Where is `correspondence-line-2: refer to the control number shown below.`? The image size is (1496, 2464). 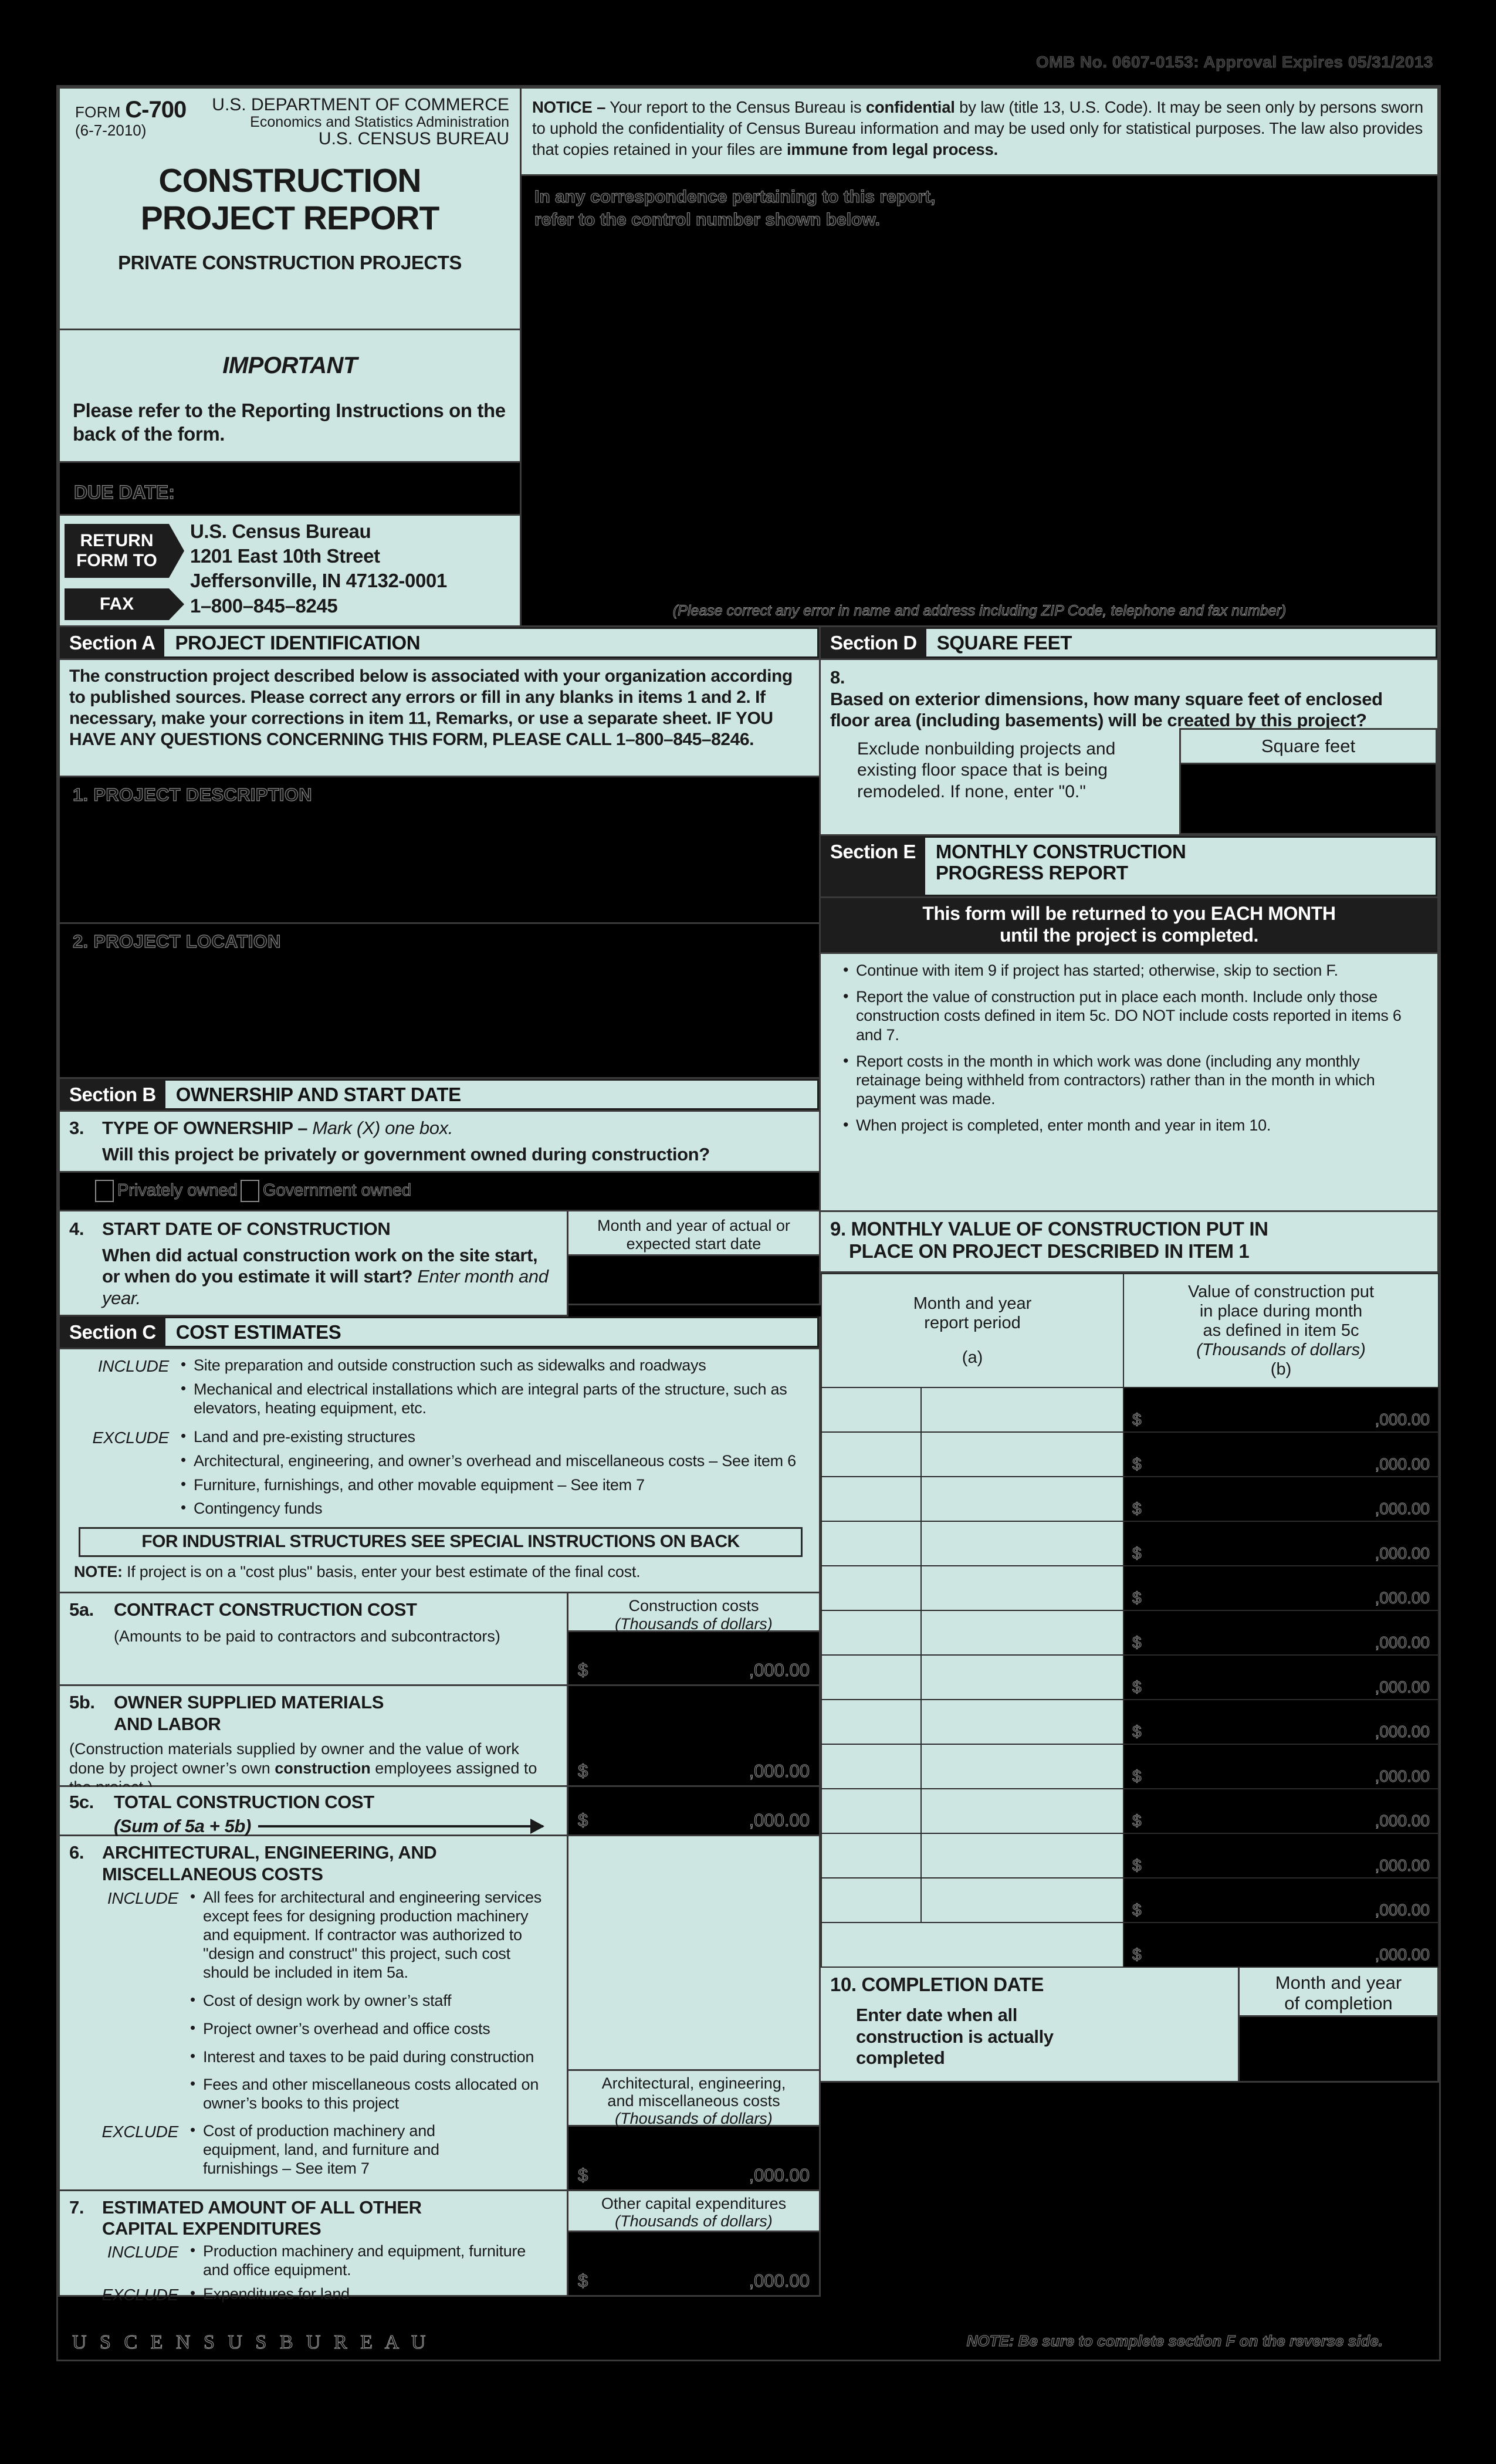 correspondence-line-2: refer to the control number shown below. is located at coordinates (707, 219).